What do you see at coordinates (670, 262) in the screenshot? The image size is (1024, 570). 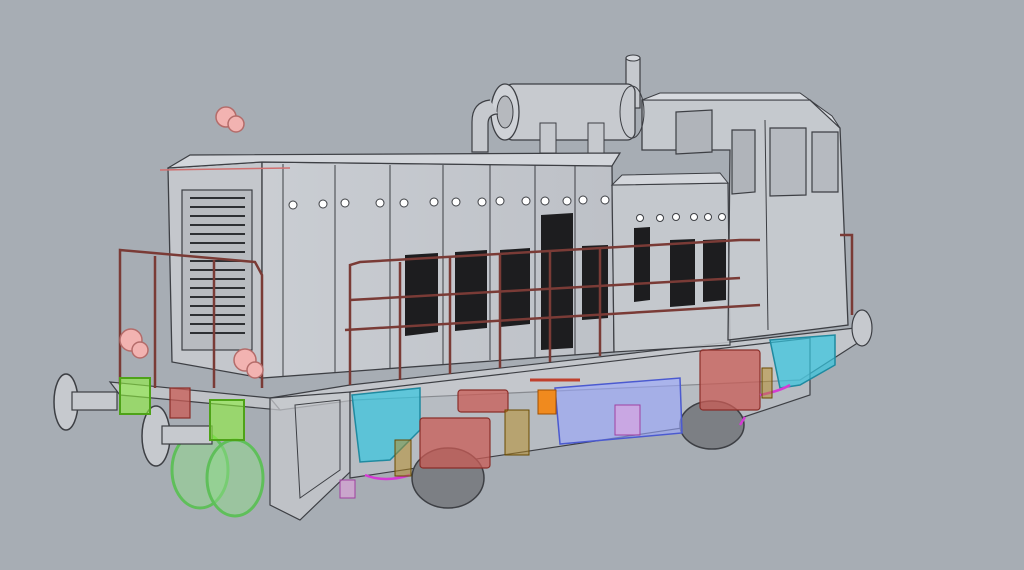 I see `rear-hood` at bounding box center [670, 262].